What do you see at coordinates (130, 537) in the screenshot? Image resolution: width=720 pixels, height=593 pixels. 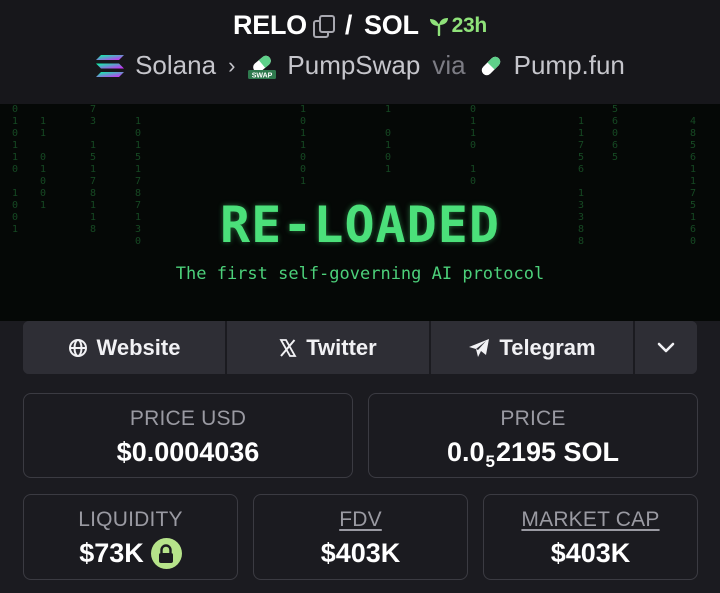 I see `liquidity-card: LIQUIDITY $73K` at bounding box center [130, 537].